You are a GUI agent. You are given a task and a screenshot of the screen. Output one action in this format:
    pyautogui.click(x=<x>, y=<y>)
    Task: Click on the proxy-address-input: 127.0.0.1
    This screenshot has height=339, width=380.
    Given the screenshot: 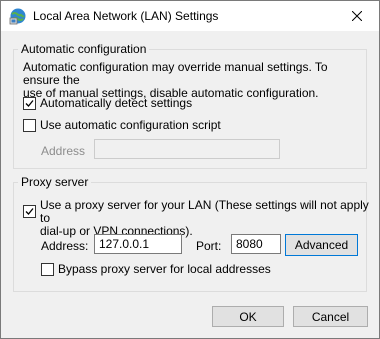 What is the action you would take?
    pyautogui.click(x=138, y=244)
    